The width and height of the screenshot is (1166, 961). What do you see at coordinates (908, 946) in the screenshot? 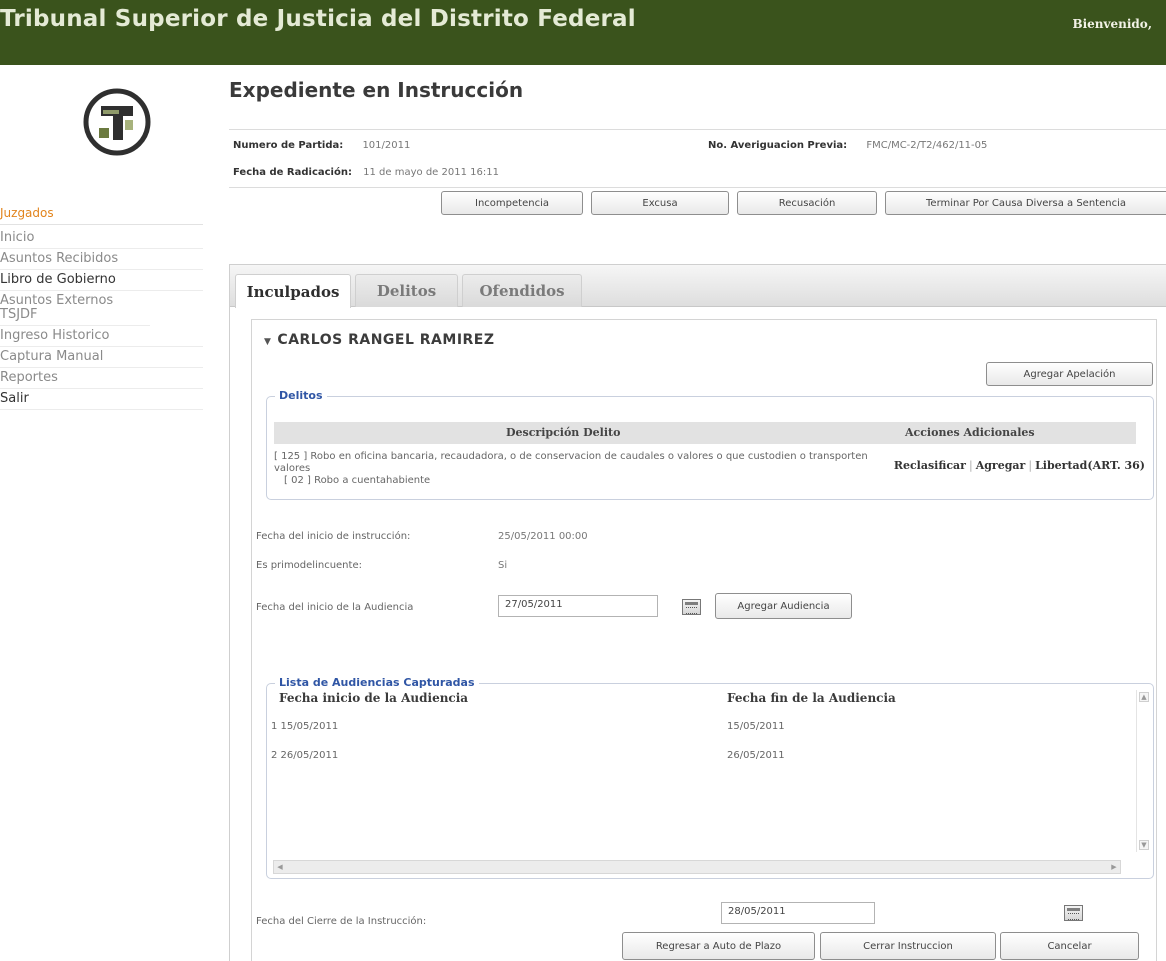
I see `cerrar-instruccion-button: Cerrar Instruccion` at bounding box center [908, 946].